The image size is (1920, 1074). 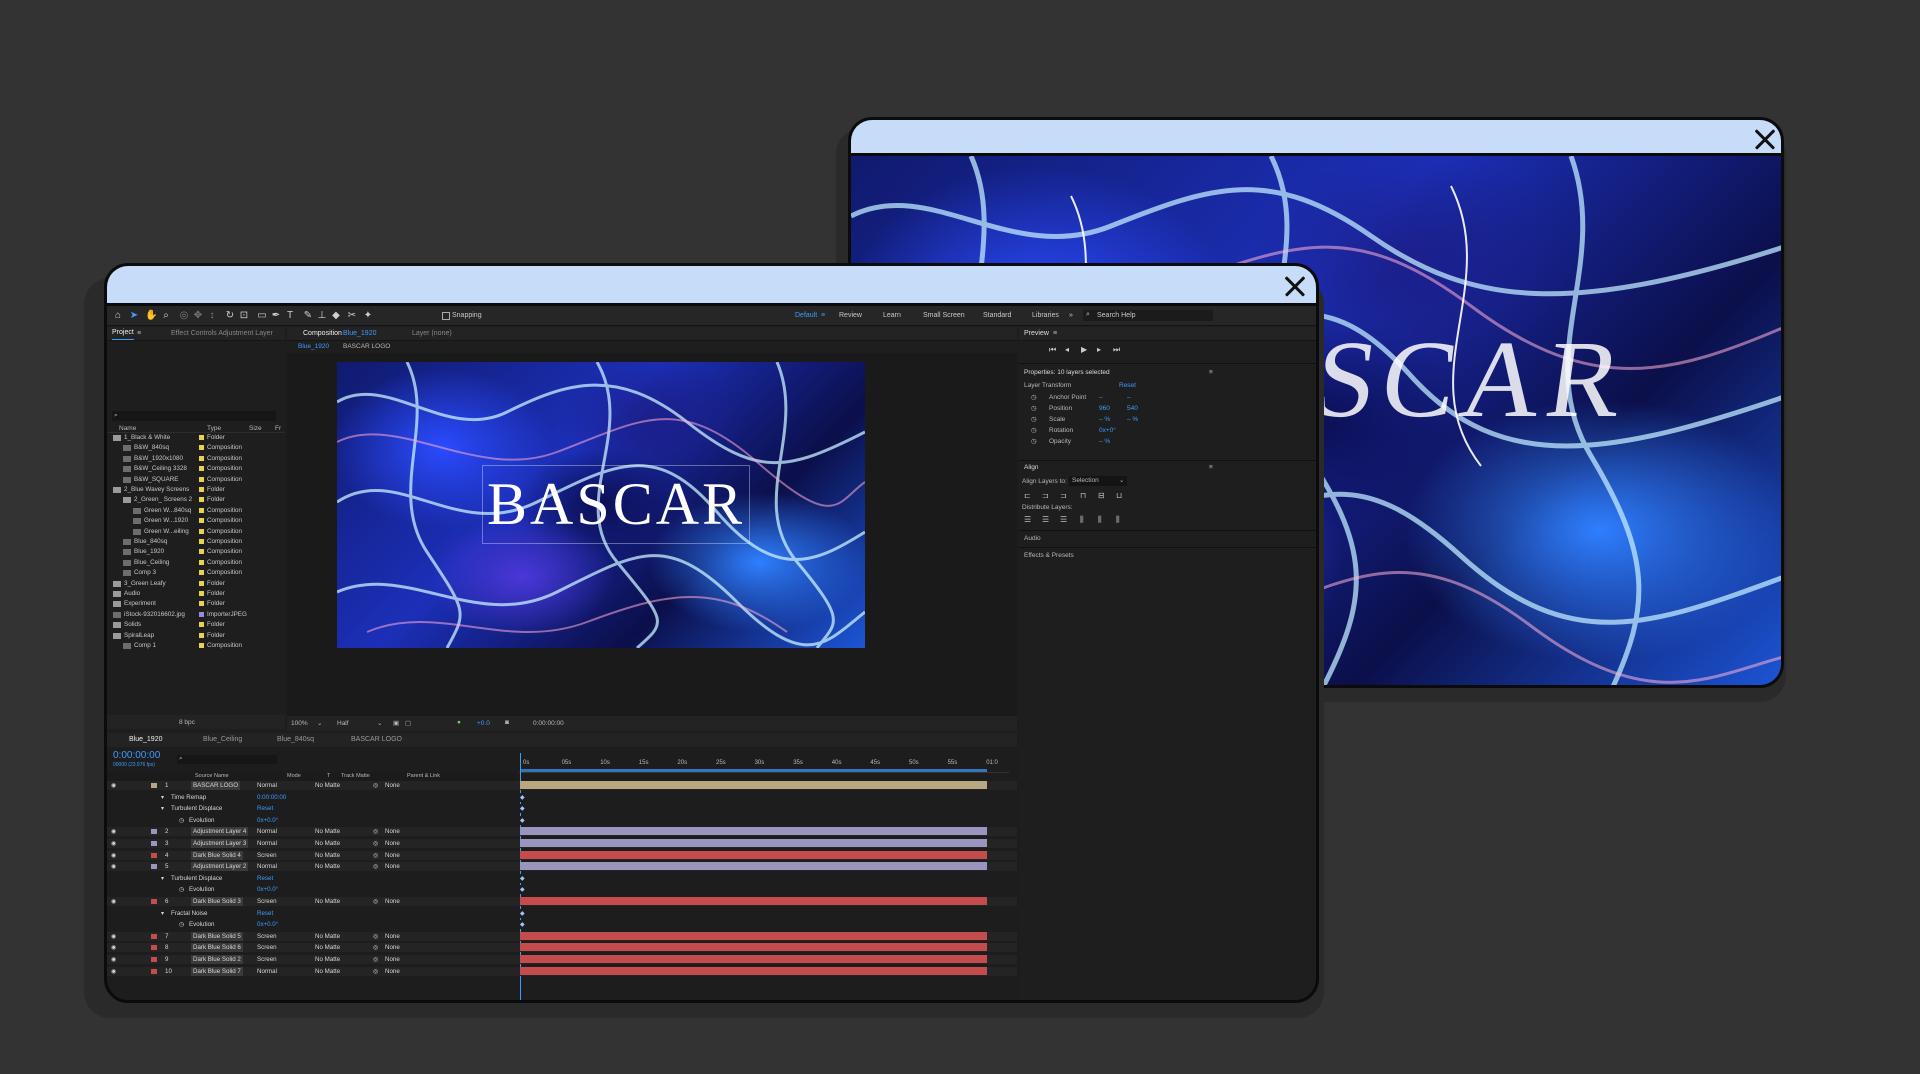 What do you see at coordinates (336, 316) in the screenshot?
I see `eraser-tool-icon: ◆` at bounding box center [336, 316].